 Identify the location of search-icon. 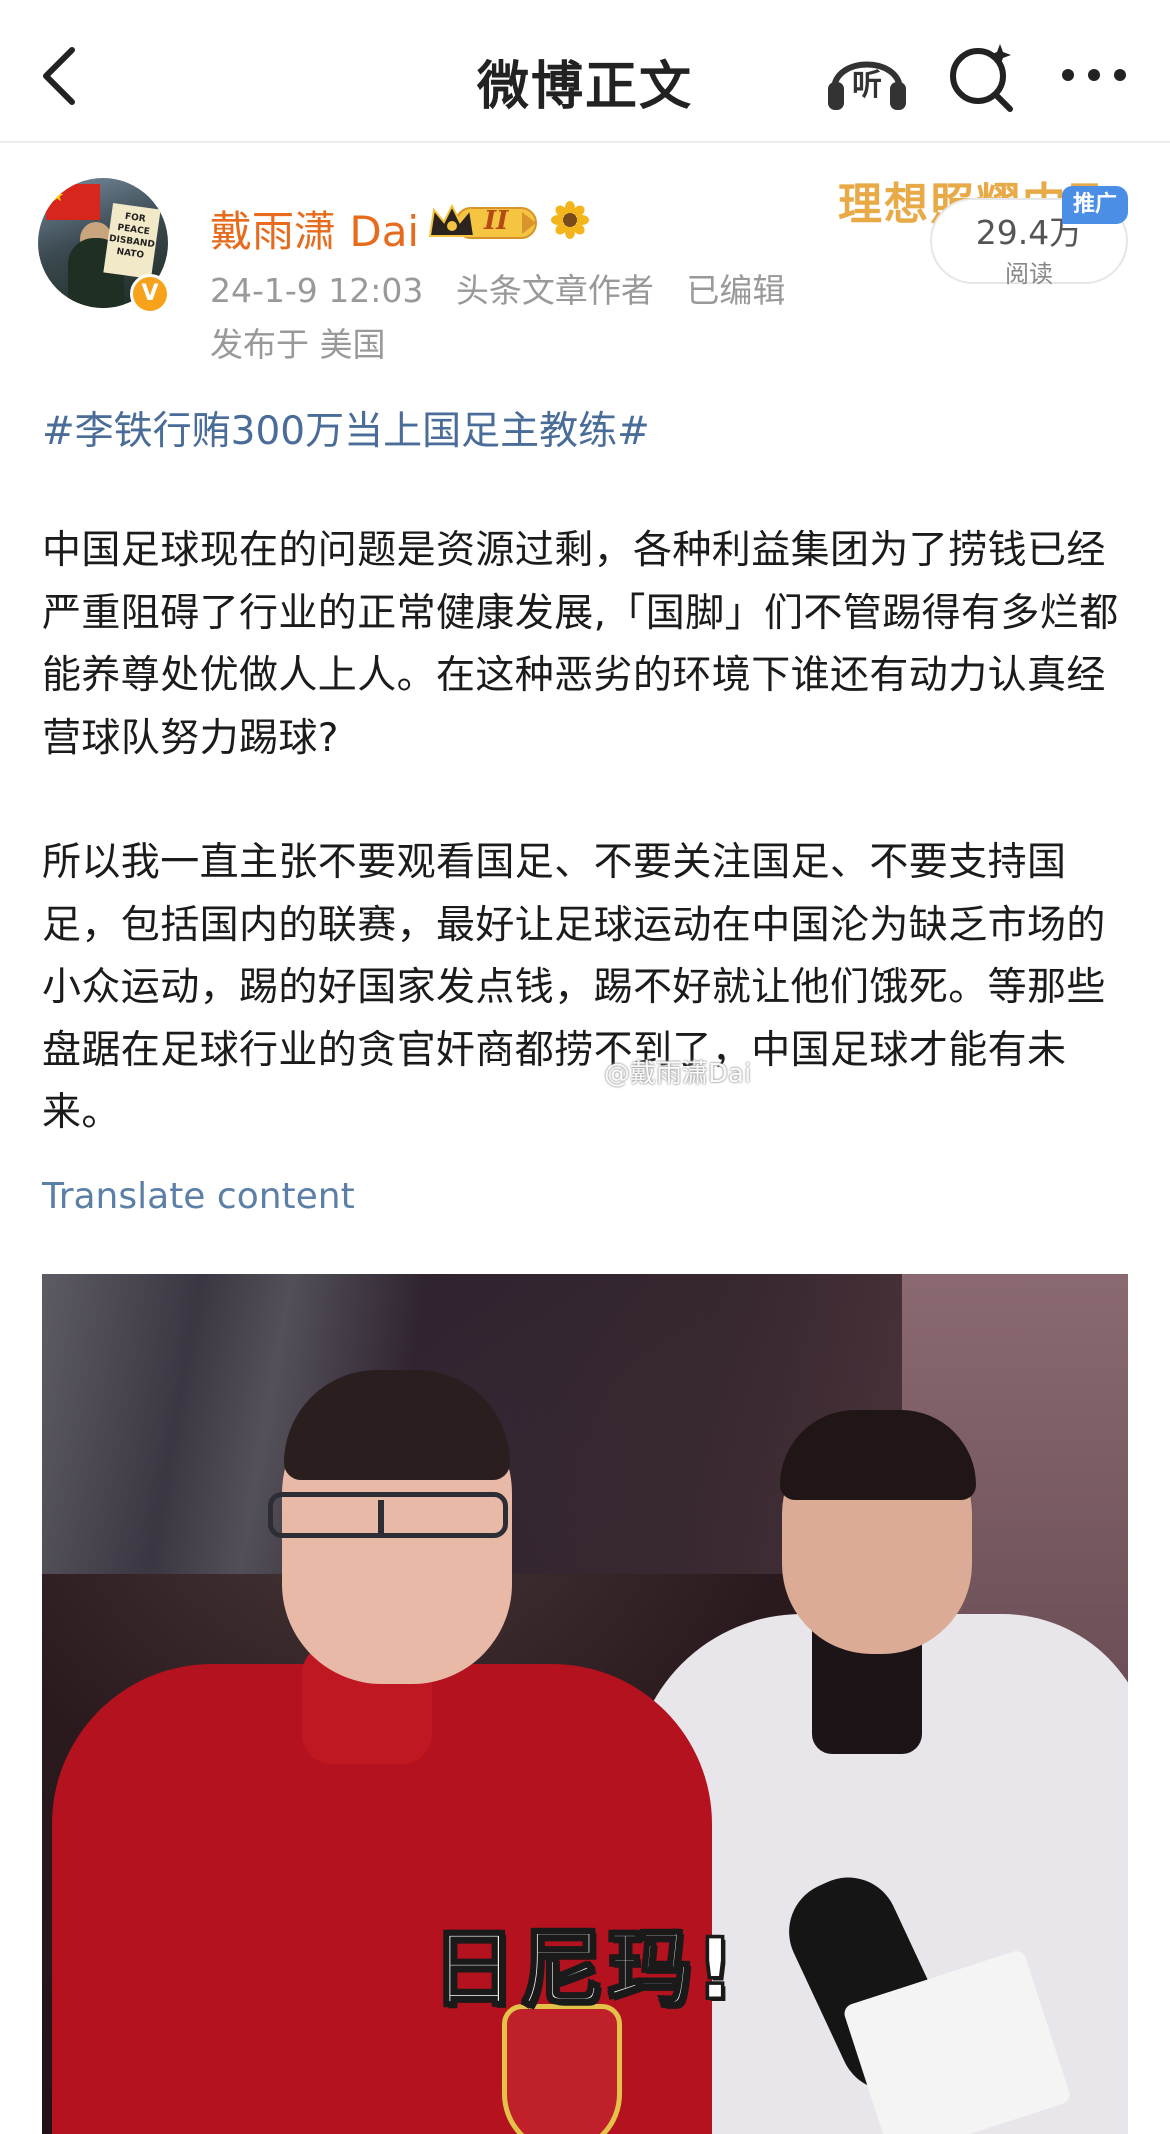
(981, 78).